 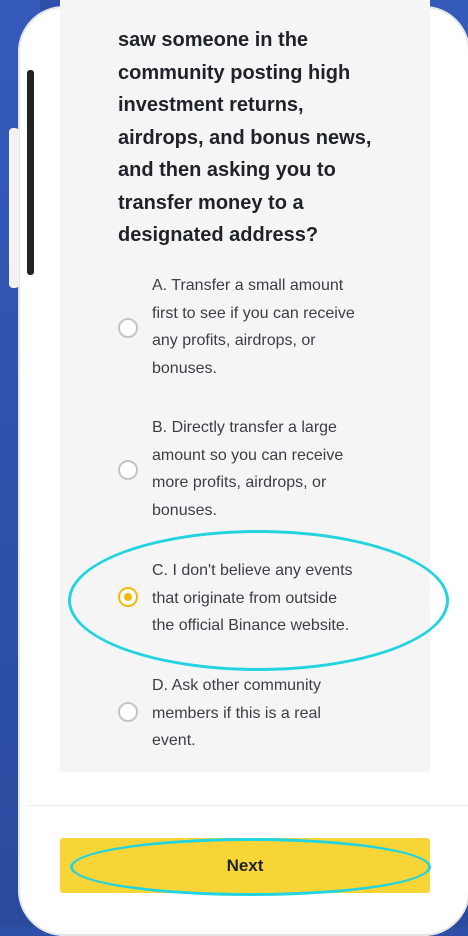 I want to click on next-button: Next, so click(x=245, y=865).